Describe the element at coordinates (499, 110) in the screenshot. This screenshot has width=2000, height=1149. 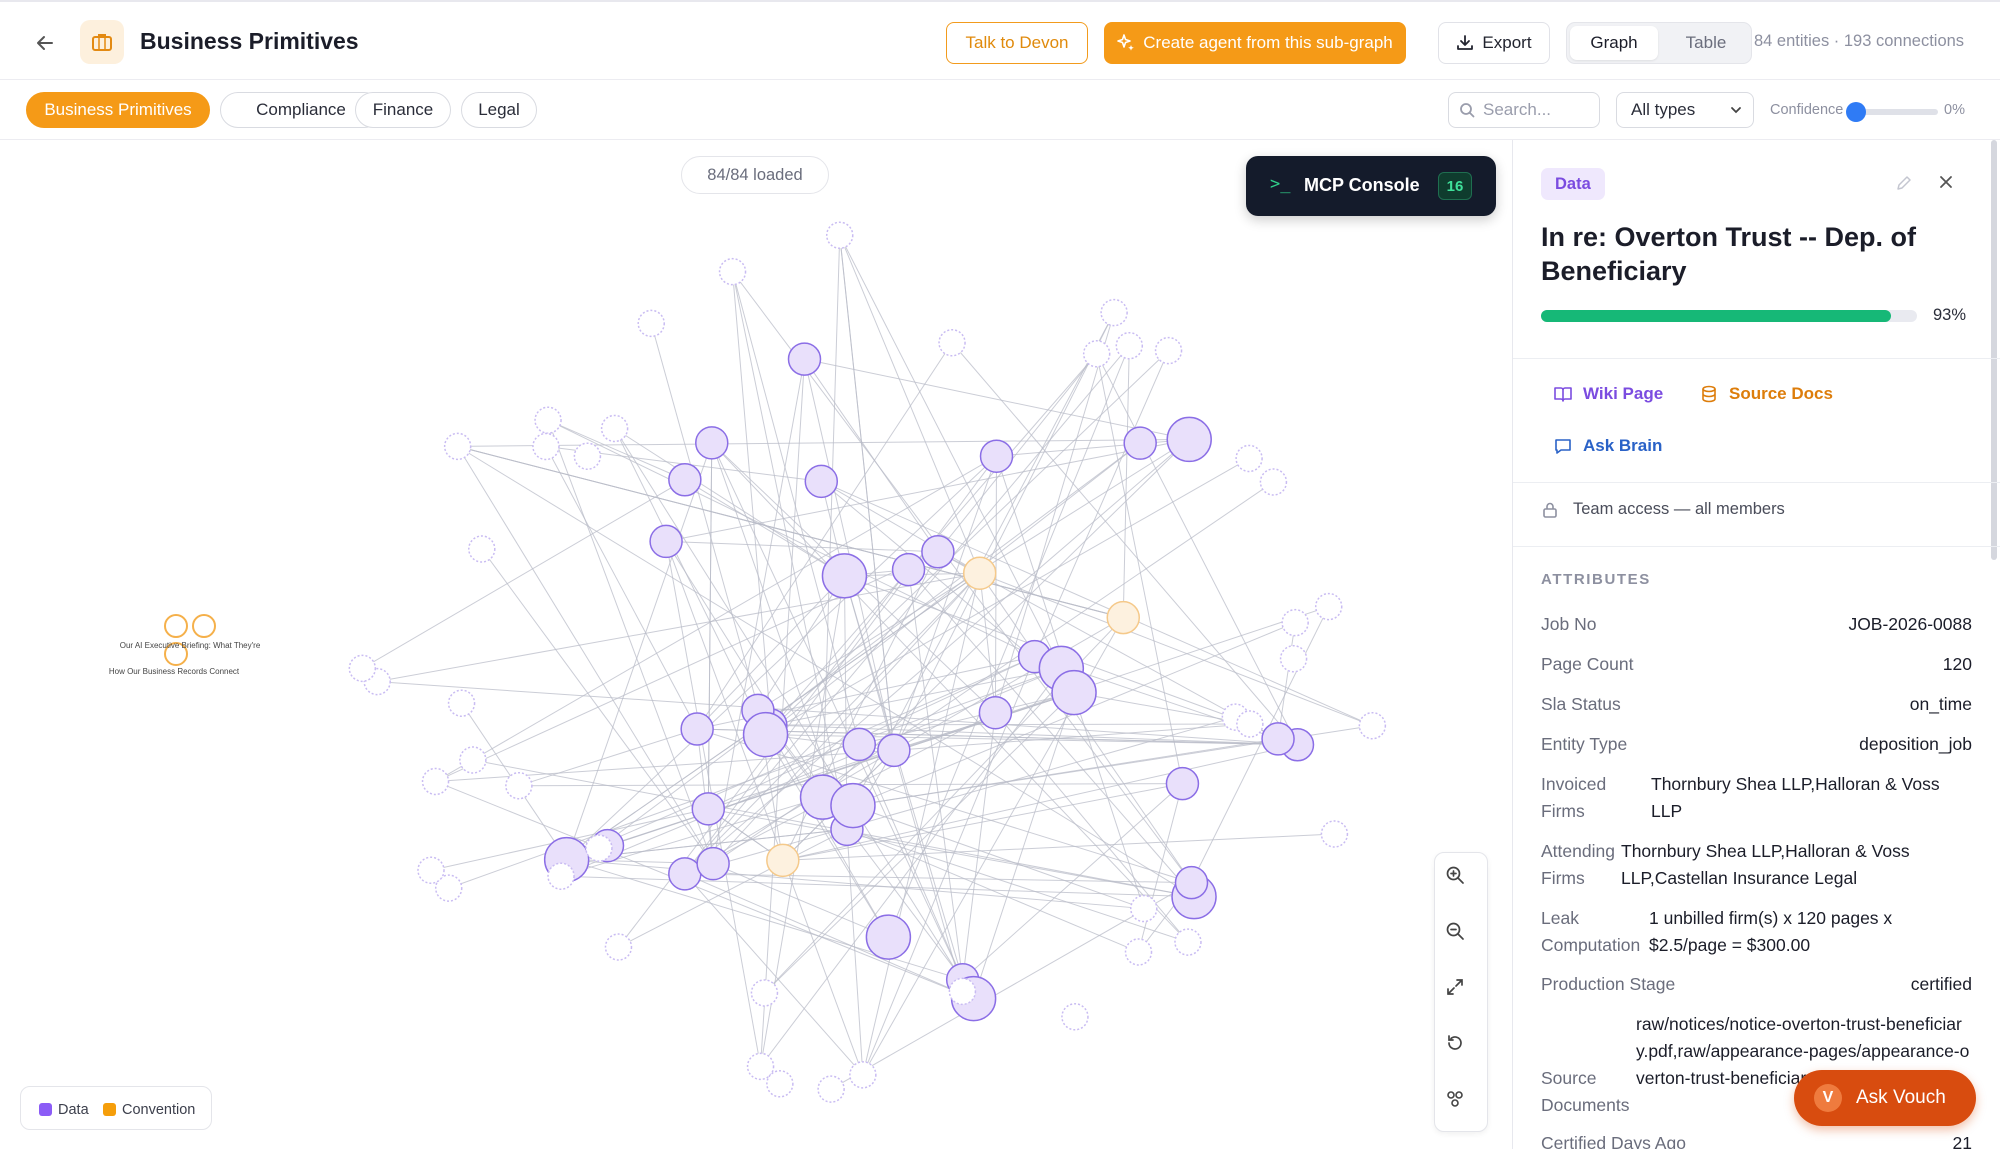
I see `chip-legal: Legal` at that location.